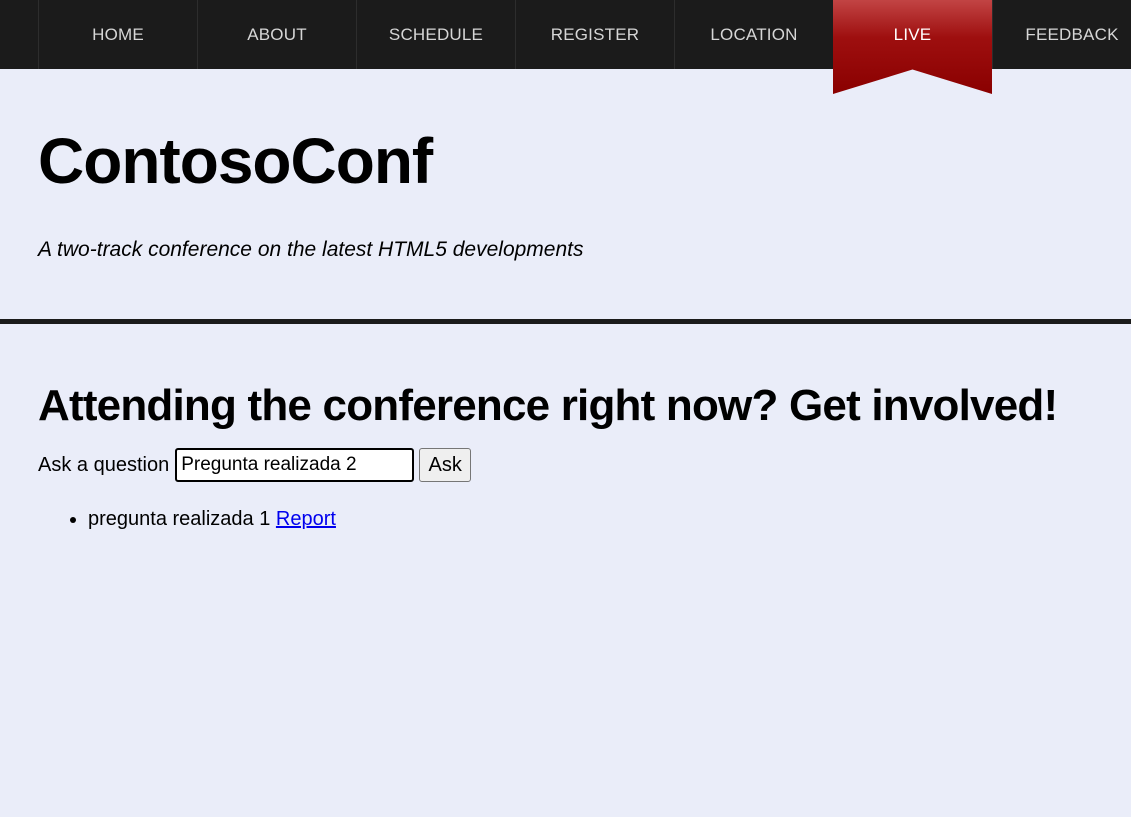 The width and height of the screenshot is (1131, 817). Describe the element at coordinates (445, 465) in the screenshot. I see `ask-button: Ask` at that location.